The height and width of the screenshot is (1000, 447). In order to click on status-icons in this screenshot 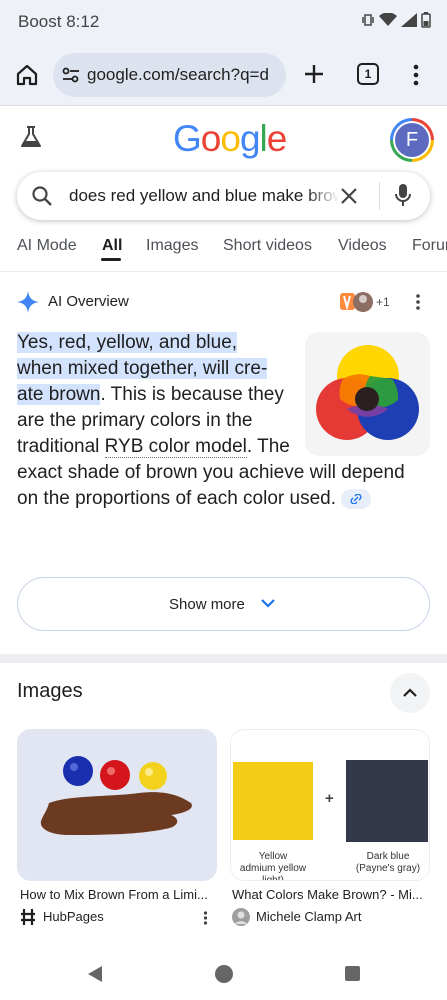, I will do `click(396, 20)`.